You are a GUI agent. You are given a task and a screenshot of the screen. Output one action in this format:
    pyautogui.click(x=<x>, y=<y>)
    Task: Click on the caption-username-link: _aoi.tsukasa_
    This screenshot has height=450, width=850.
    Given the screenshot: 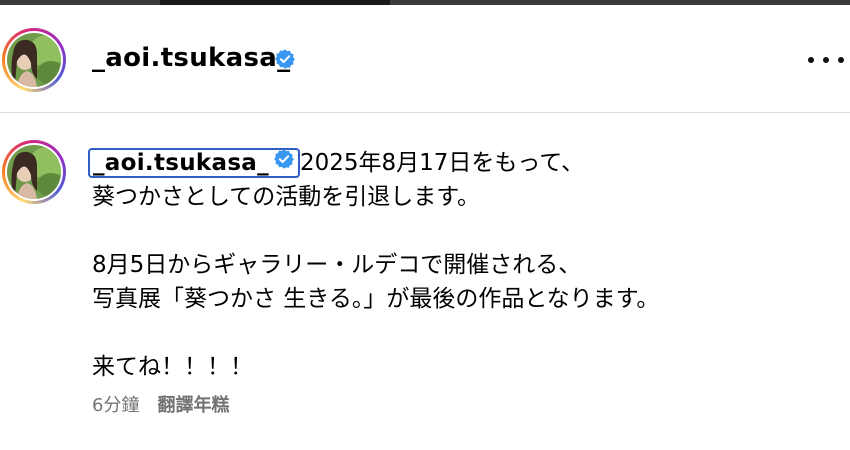 What is the action you would take?
    pyautogui.click(x=194, y=163)
    